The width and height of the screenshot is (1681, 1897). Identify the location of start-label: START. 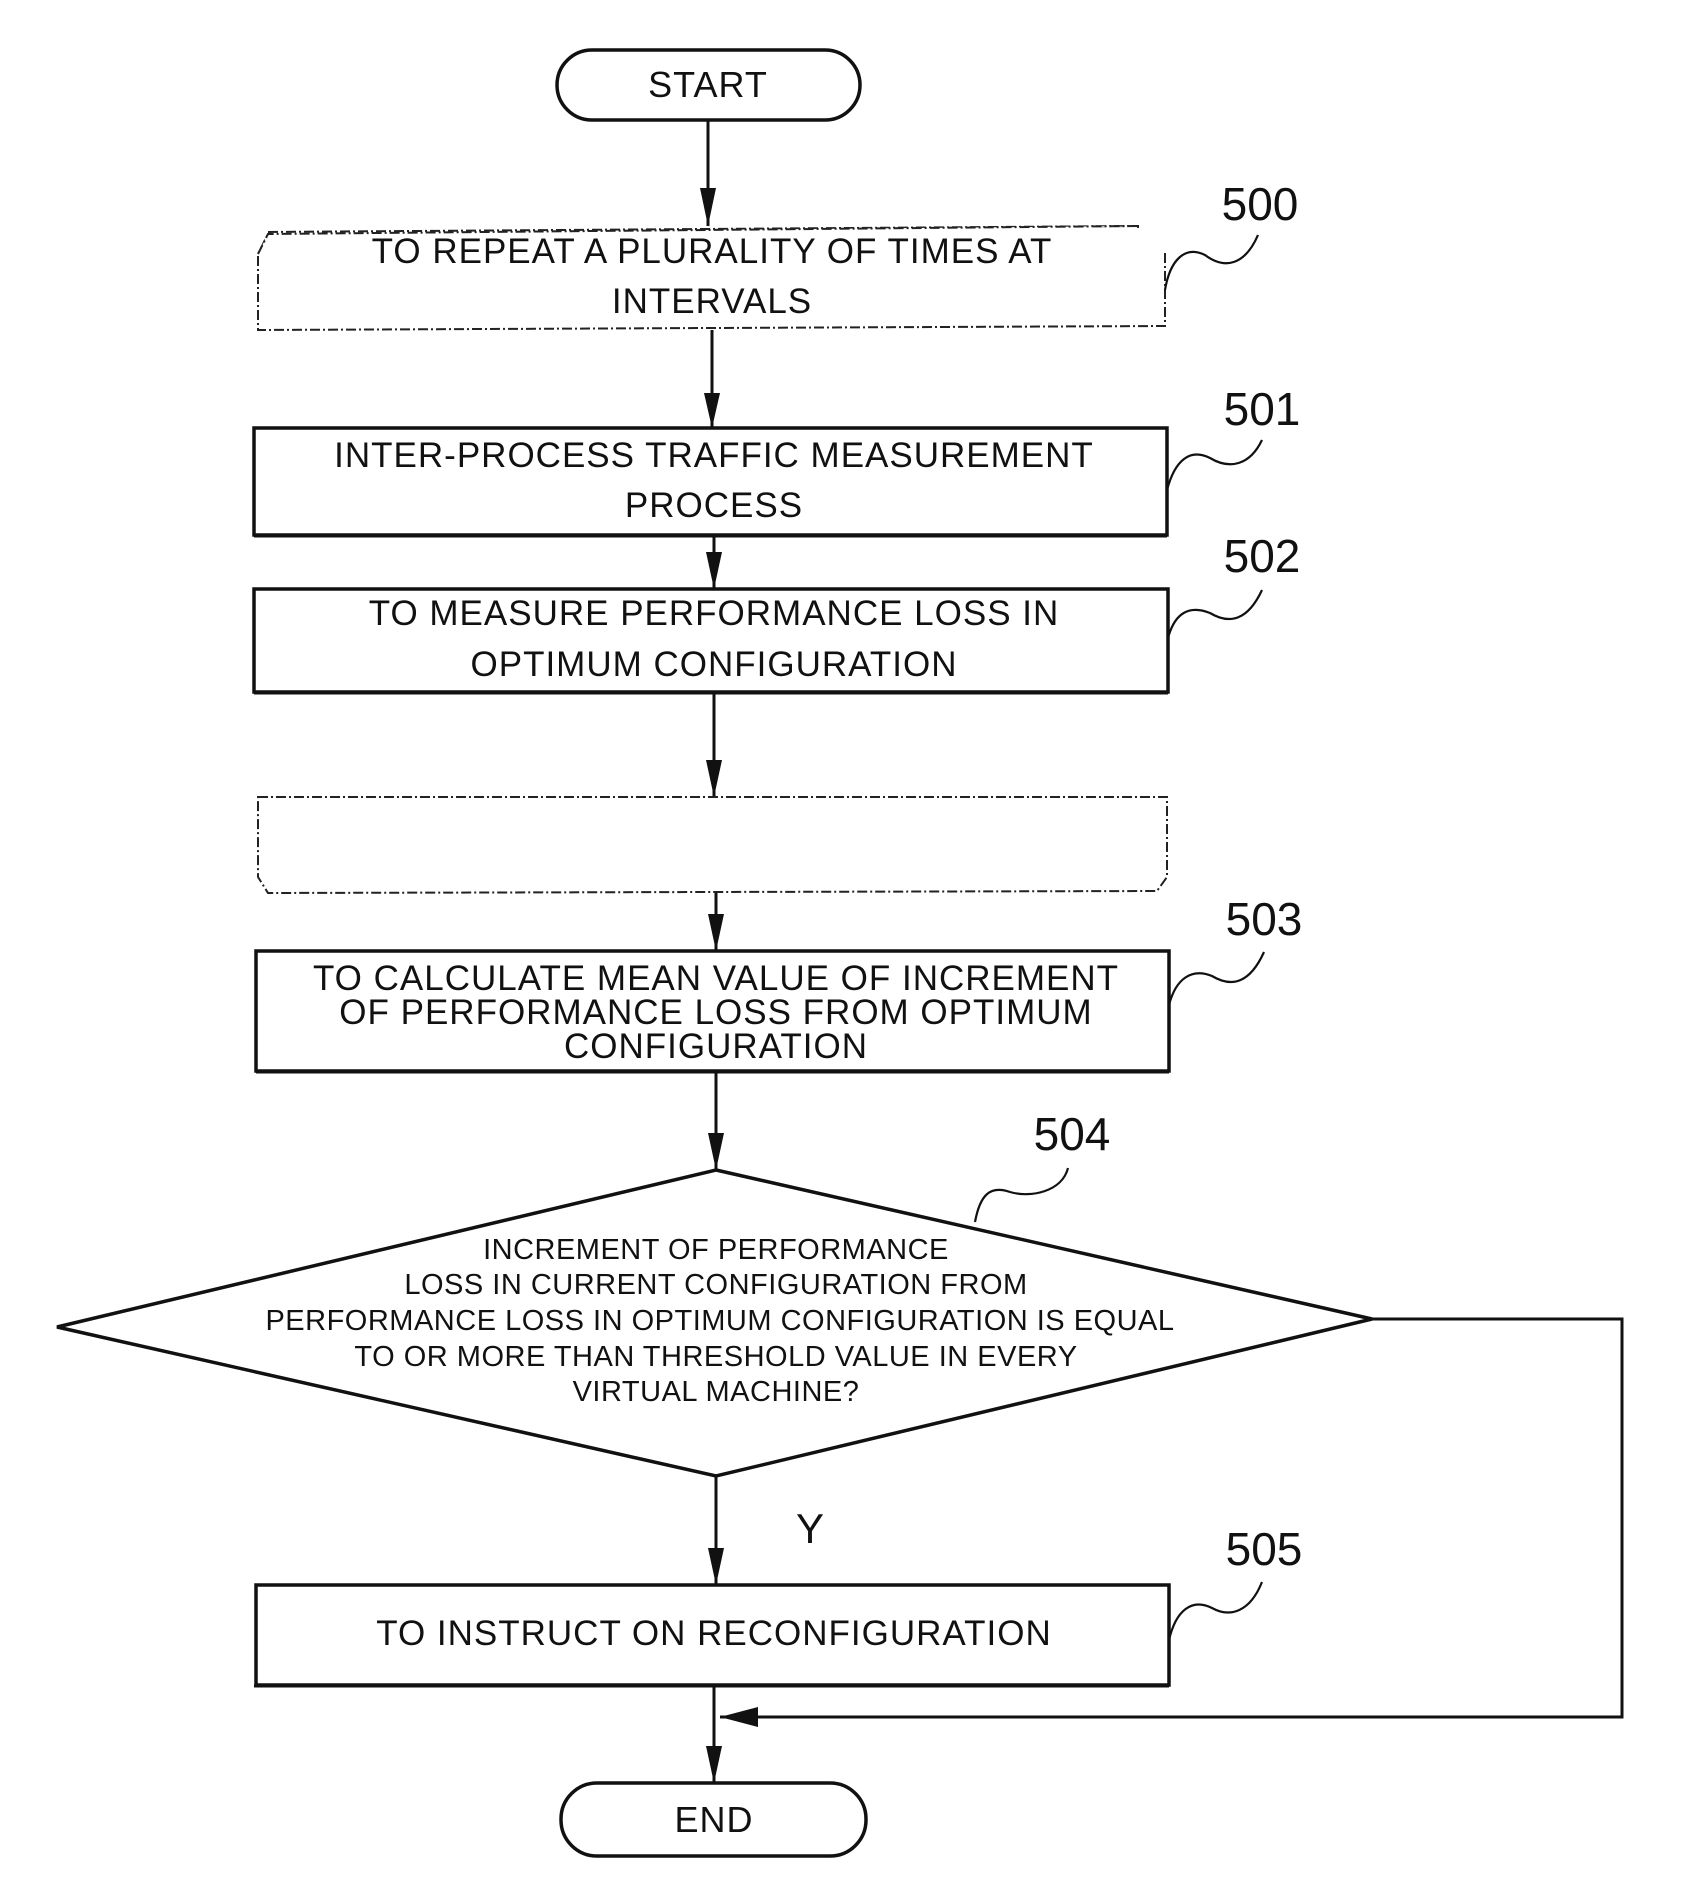
(708, 84).